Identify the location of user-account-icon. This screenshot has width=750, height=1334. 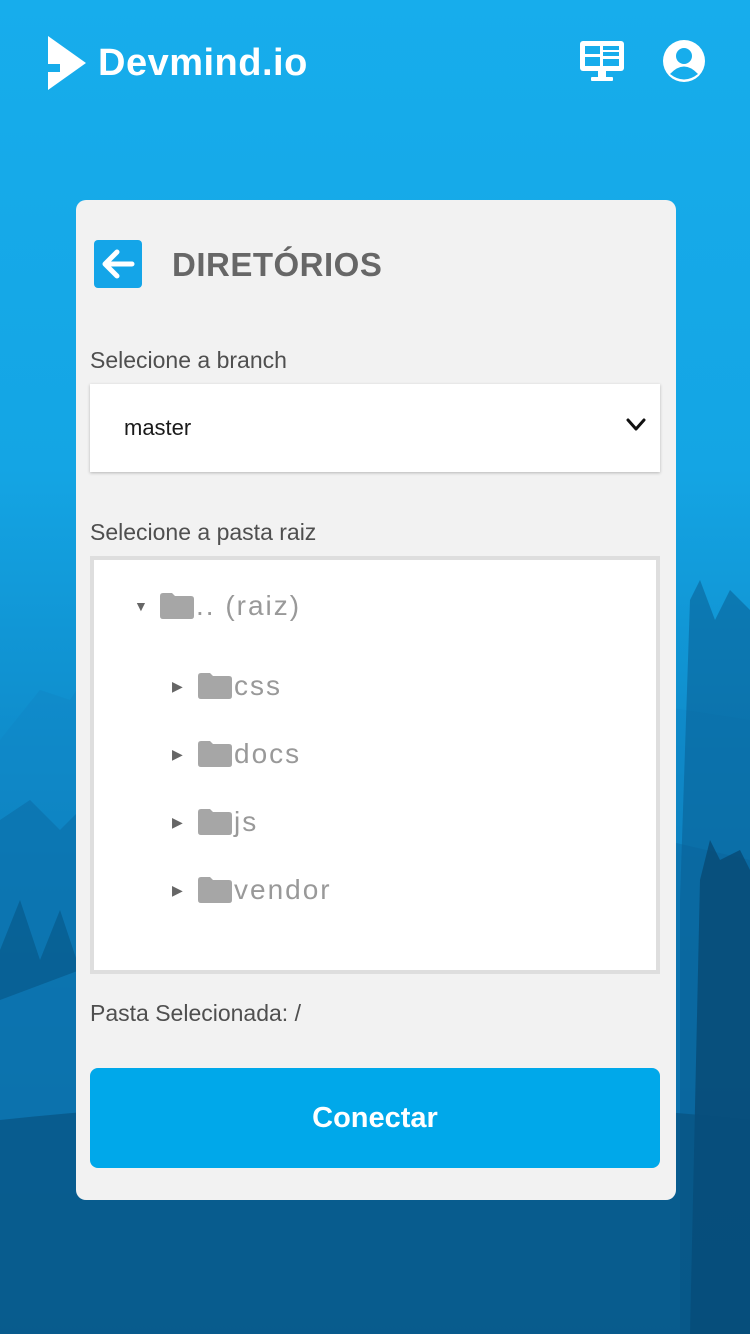
(684, 61).